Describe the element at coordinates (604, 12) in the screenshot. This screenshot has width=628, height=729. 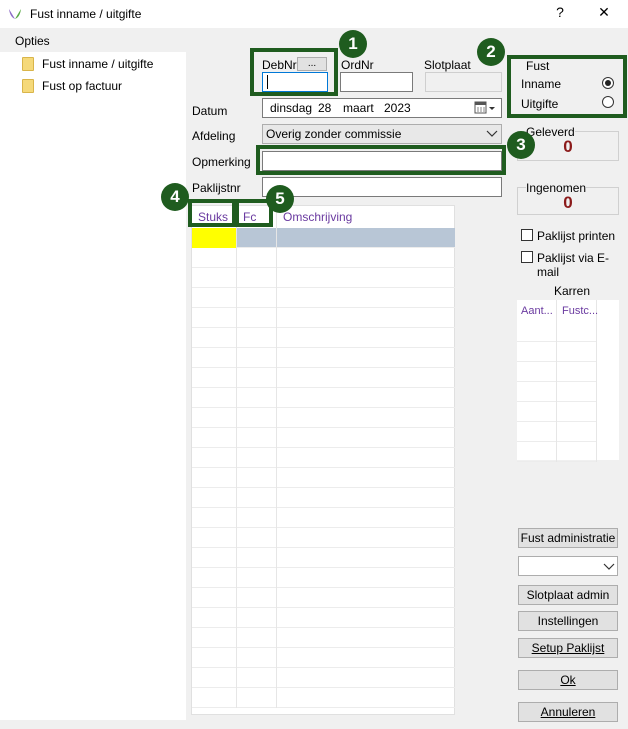
I see `close-icon: ✕` at that location.